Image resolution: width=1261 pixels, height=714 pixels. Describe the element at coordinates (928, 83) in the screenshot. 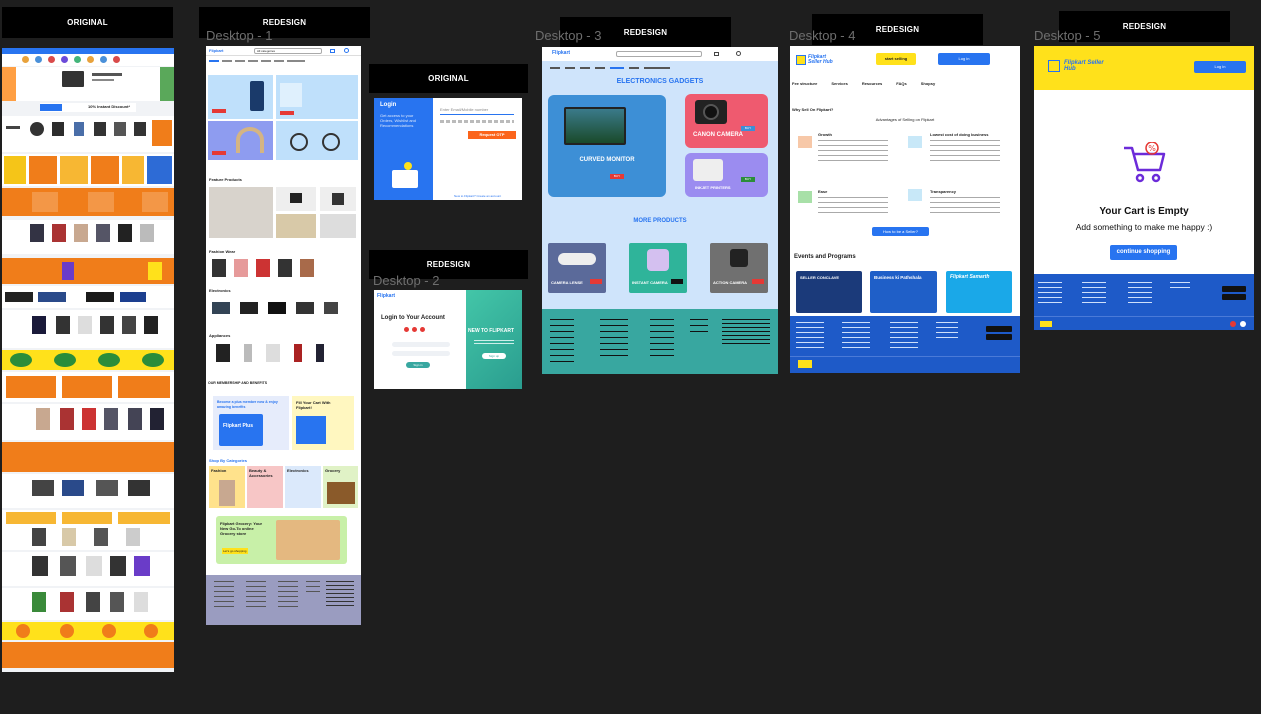

I see `d4-nav-shopsy: Shopsy` at that location.